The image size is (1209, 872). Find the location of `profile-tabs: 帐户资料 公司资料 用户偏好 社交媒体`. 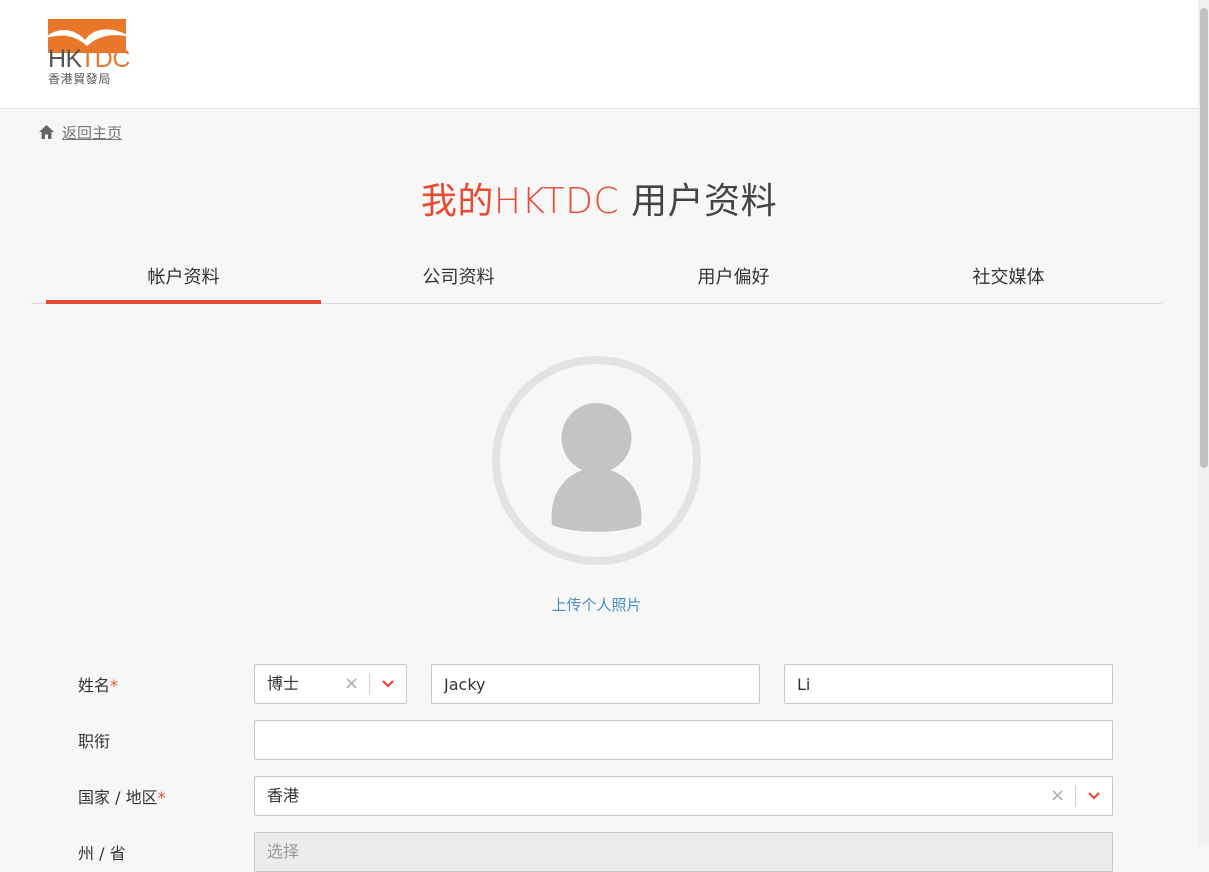

profile-tabs: 帐户资料 公司资料 用户偏好 社交媒体 is located at coordinates (596, 281).